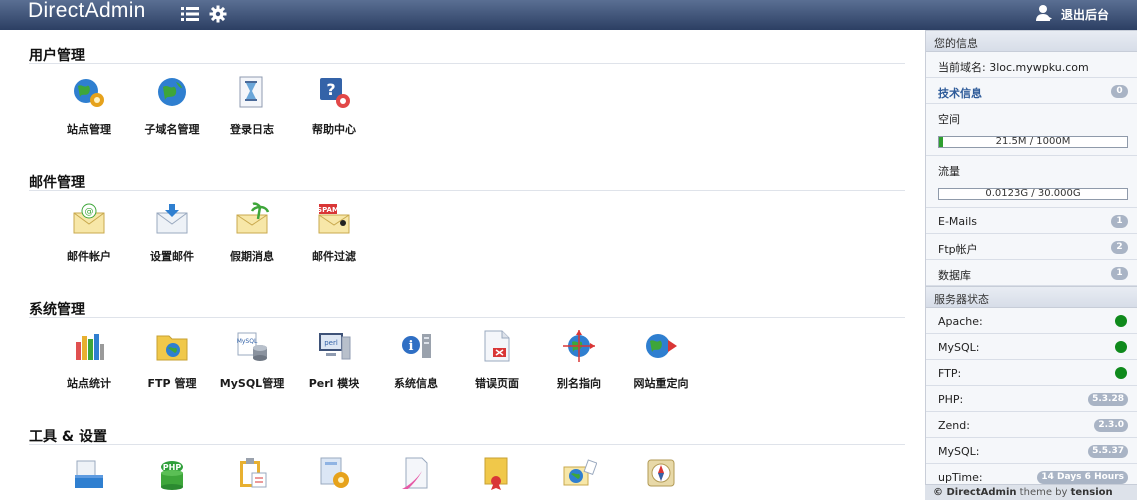 This screenshot has height=500, width=1137. I want to click on mysql-status-dot, so click(1121, 347).